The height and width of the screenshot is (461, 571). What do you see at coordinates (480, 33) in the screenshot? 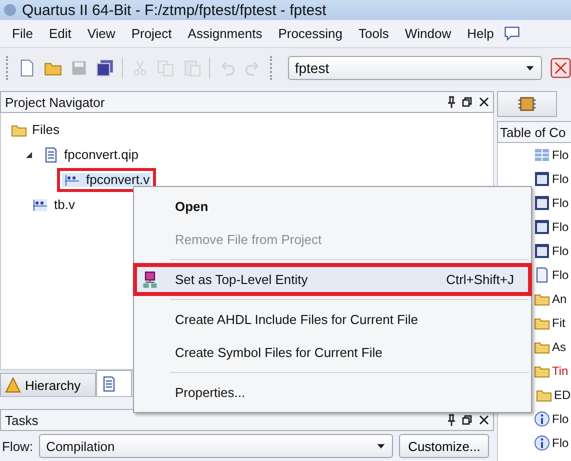
I see `menu-item: Help` at bounding box center [480, 33].